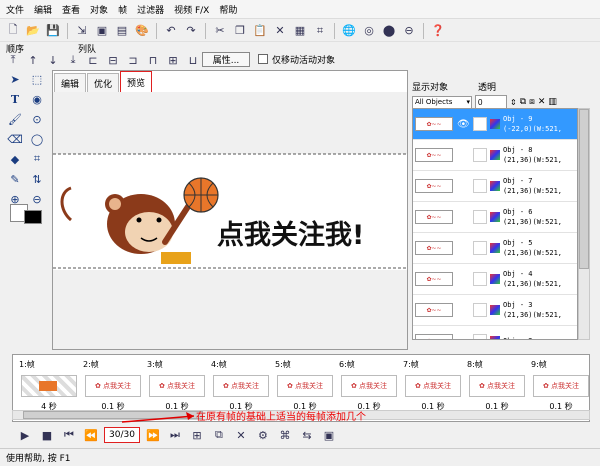 Image resolution: width=600 pixels, height=466 pixels. I want to click on stop-red-icon: ⊖, so click(409, 31).